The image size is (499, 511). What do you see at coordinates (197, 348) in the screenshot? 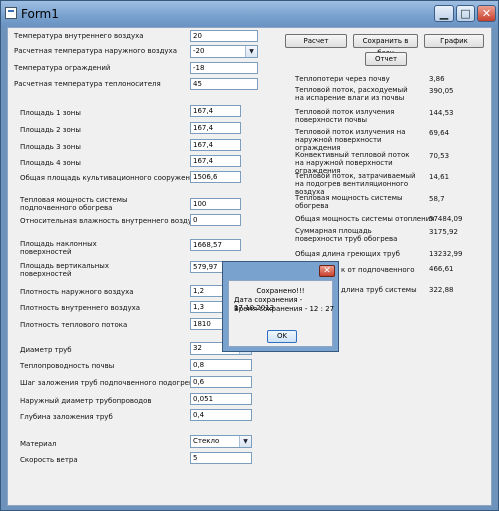
I see `pipe-diameter-value: 32` at bounding box center [197, 348].